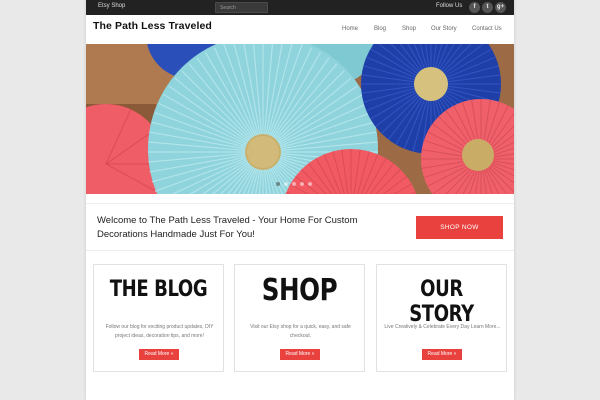 Image resolution: width=600 pixels, height=400 pixels. What do you see at coordinates (299, 290) in the screenshot?
I see `card-title: SHOP` at bounding box center [299, 290].